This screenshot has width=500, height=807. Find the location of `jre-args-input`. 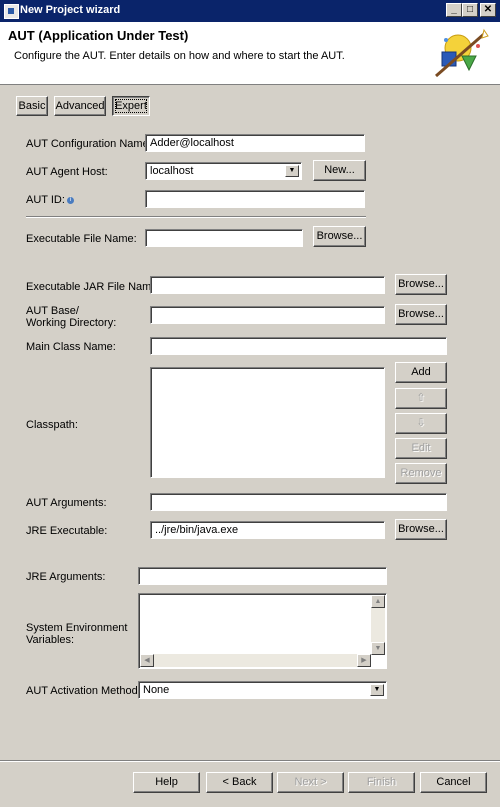

jre-args-input is located at coordinates (262, 576).